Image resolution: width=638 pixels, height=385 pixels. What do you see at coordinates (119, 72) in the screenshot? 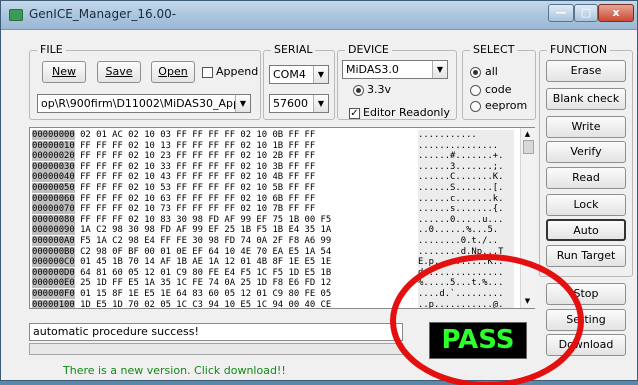
I see `save-button: Save` at bounding box center [119, 72].